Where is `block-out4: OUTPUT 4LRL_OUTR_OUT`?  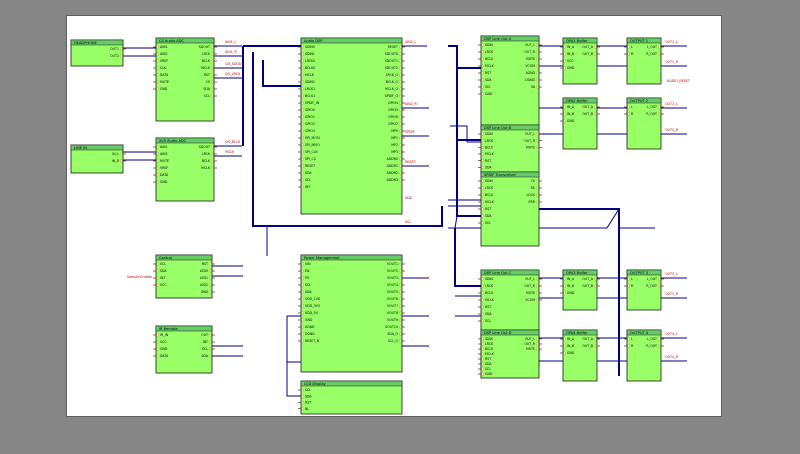 block-out4: OUTPUT 4LRL_OUTR_OUT is located at coordinates (644, 355).